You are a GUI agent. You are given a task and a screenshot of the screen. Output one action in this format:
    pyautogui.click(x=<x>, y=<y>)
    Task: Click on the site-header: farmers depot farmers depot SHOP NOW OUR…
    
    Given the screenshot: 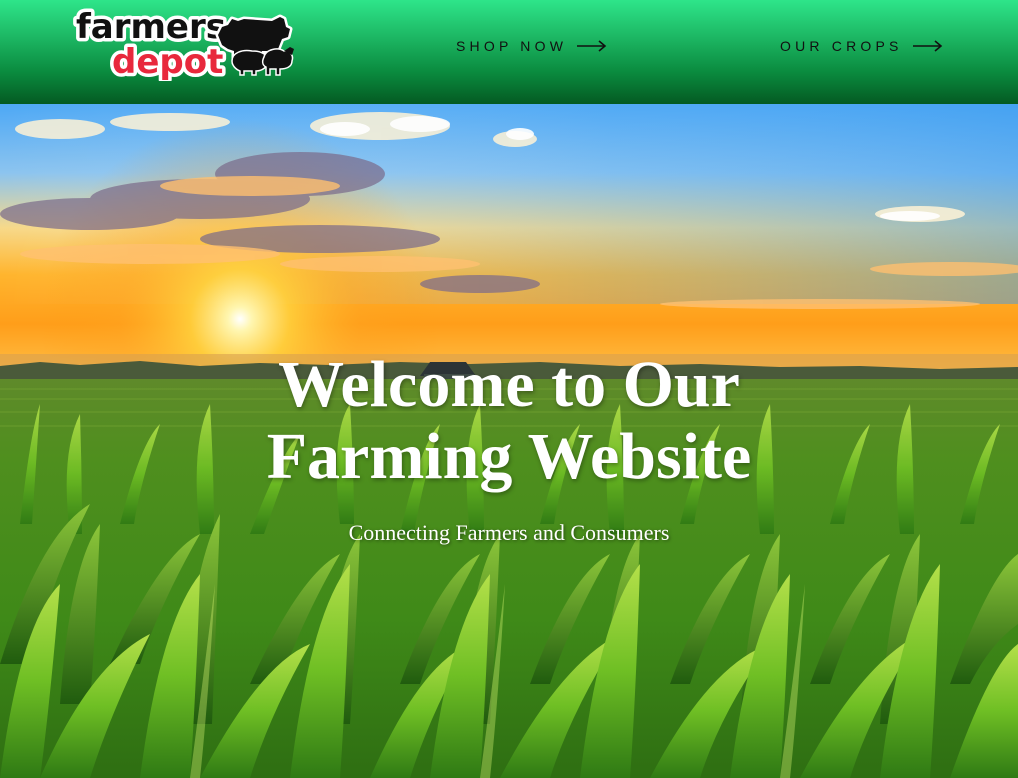 What is the action you would take?
    pyautogui.click(x=509, y=52)
    